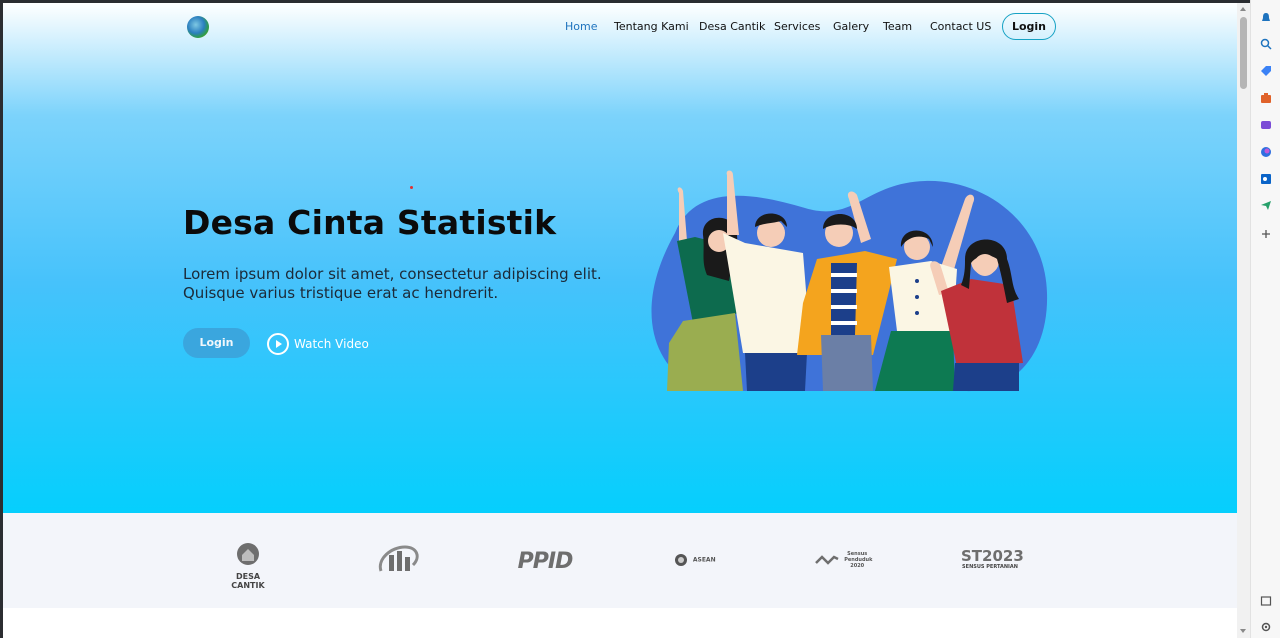 The image size is (1280, 638). Describe the element at coordinates (797, 26) in the screenshot. I see `nav-services: Services` at that location.